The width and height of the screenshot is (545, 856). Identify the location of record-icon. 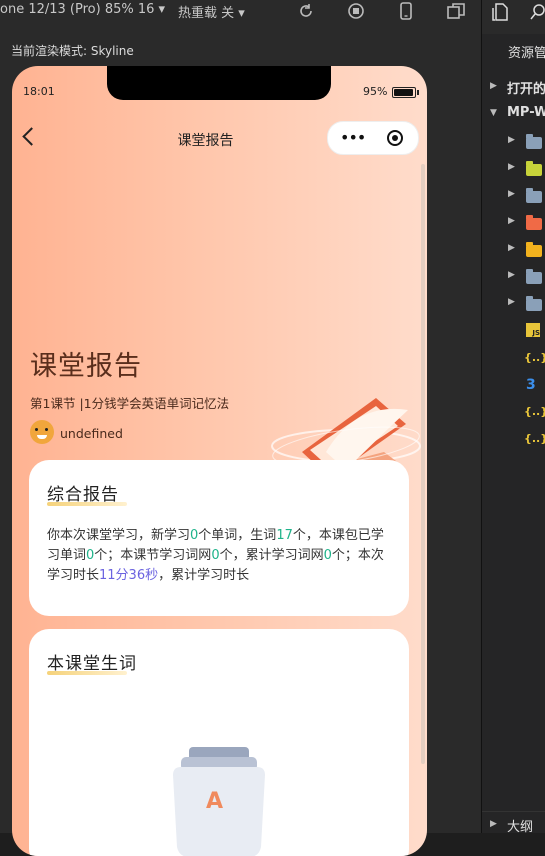
(395, 138).